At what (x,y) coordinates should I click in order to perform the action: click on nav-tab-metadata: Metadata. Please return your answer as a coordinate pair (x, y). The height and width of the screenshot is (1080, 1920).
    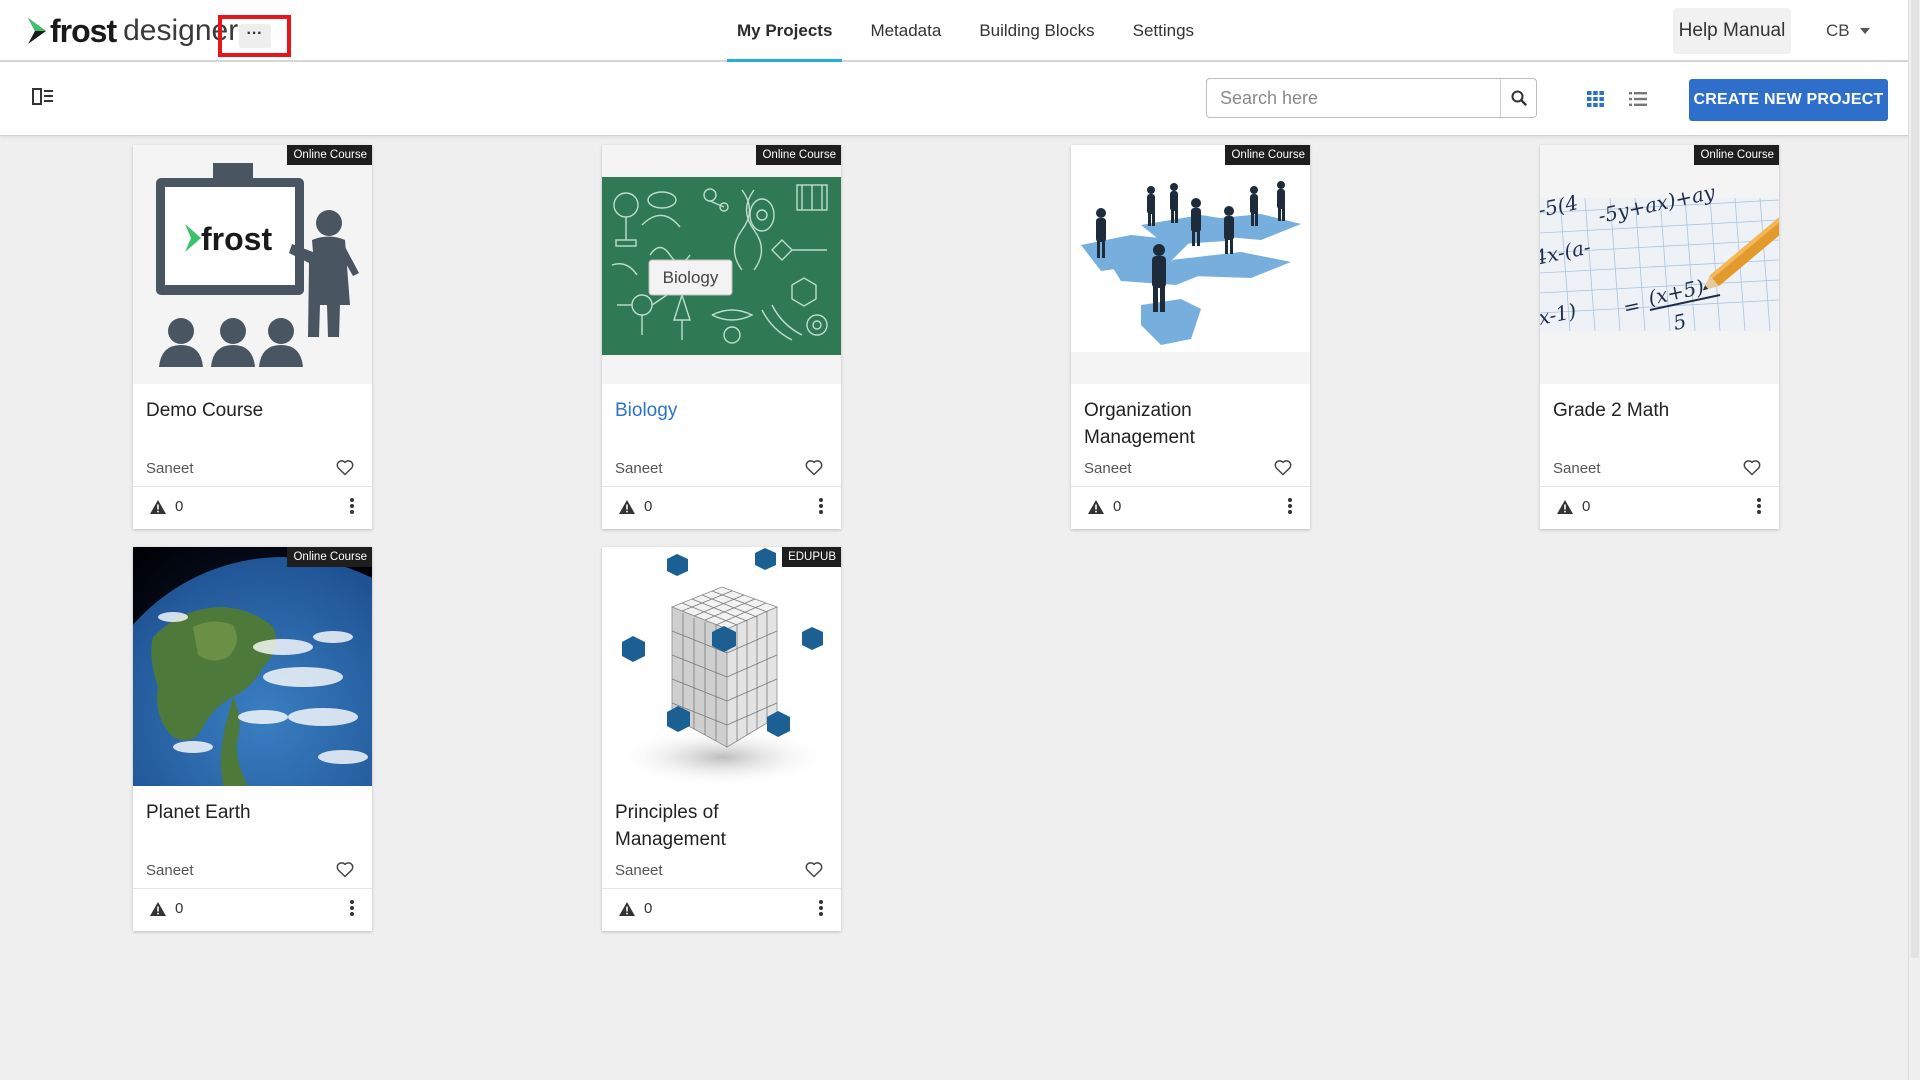
    Looking at the image, I should click on (905, 31).